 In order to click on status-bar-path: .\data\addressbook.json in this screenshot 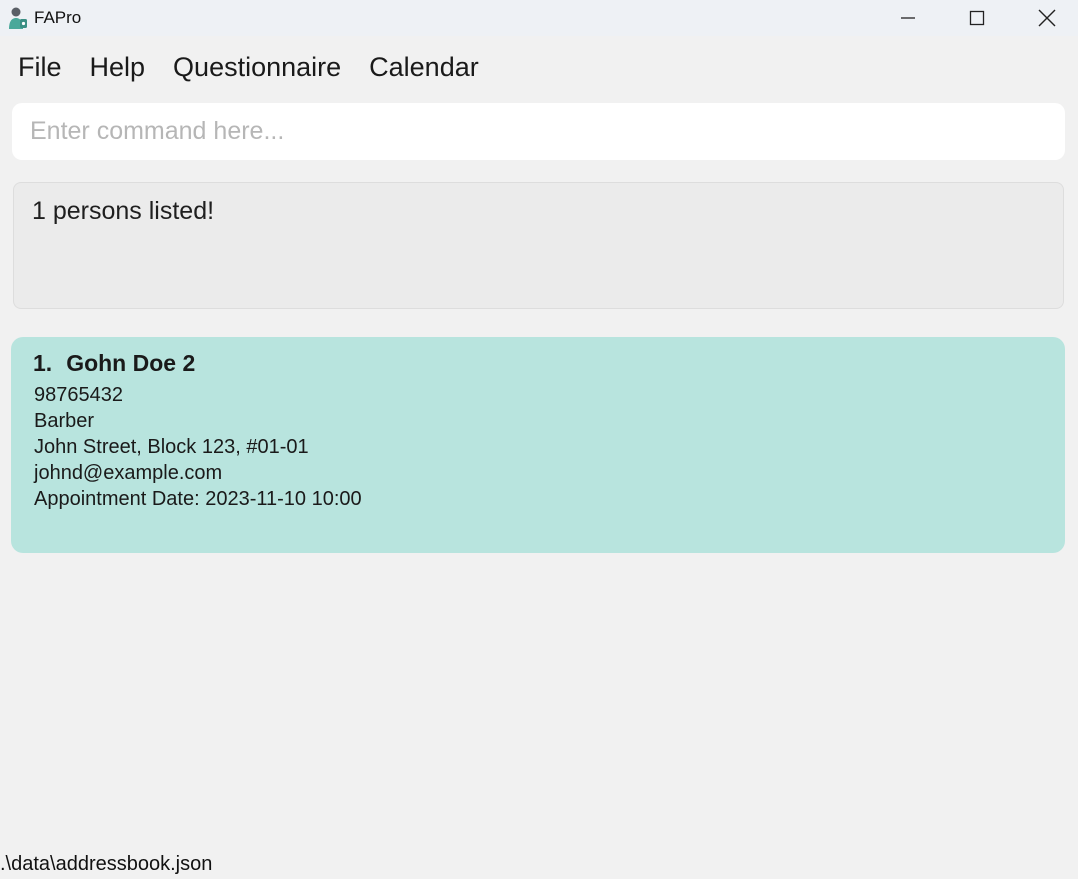, I will do `click(106, 864)`.